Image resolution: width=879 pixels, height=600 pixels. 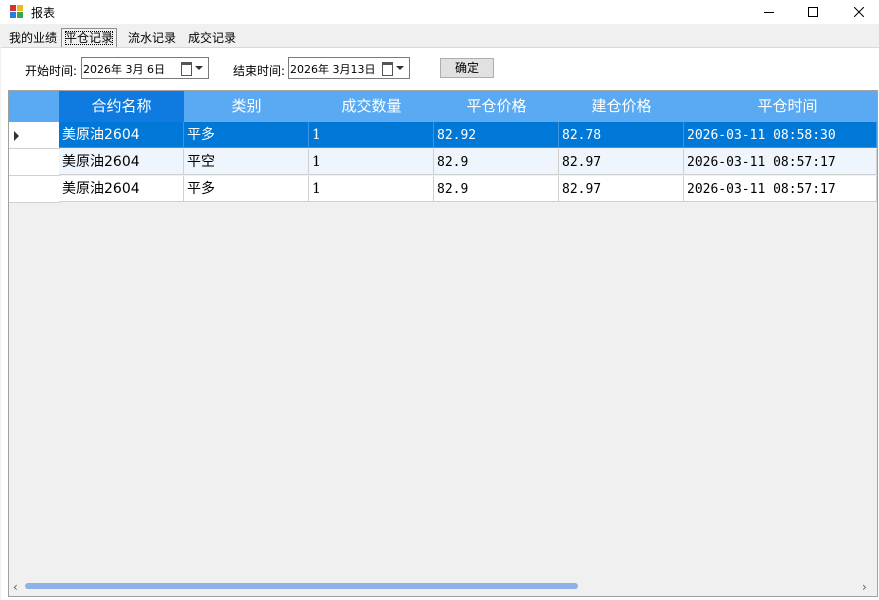 I want to click on maximize-icon, so click(x=813, y=12).